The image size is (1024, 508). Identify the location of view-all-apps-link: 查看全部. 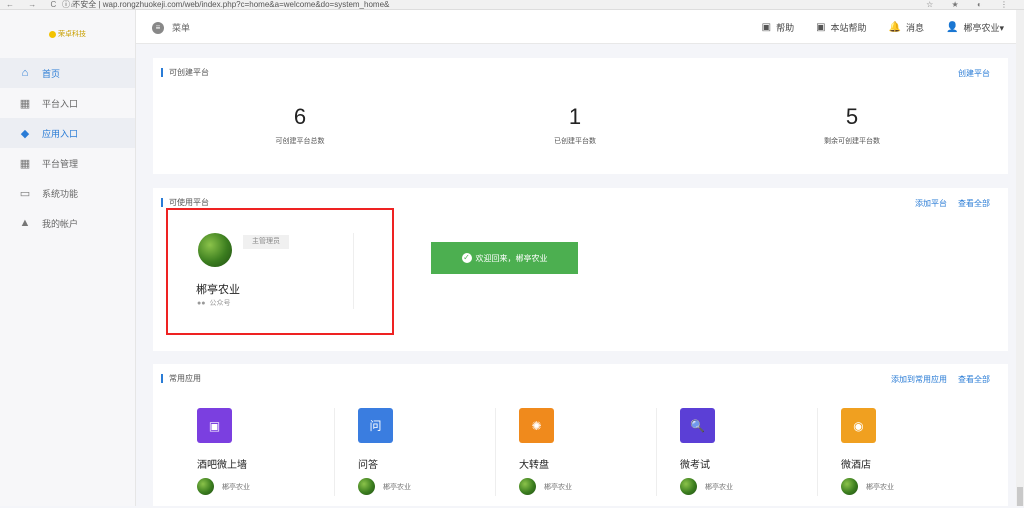
(974, 379).